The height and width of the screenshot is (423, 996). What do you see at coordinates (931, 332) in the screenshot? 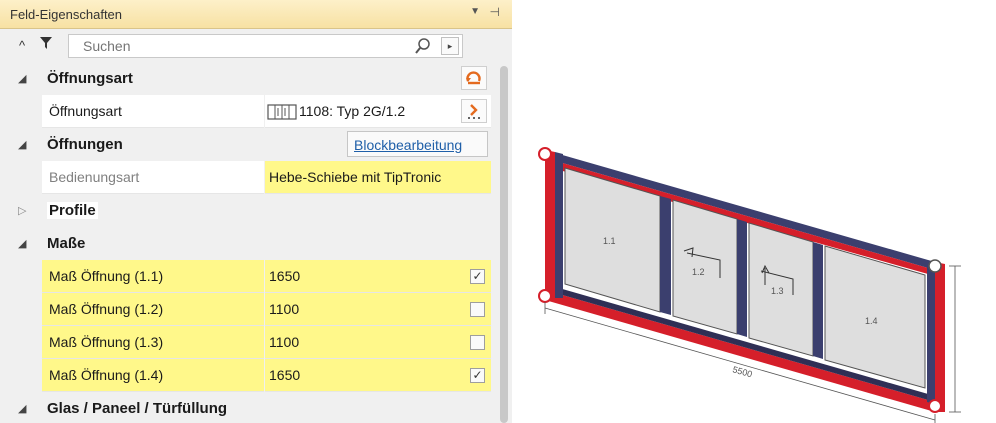
I see `right-profile` at bounding box center [931, 332].